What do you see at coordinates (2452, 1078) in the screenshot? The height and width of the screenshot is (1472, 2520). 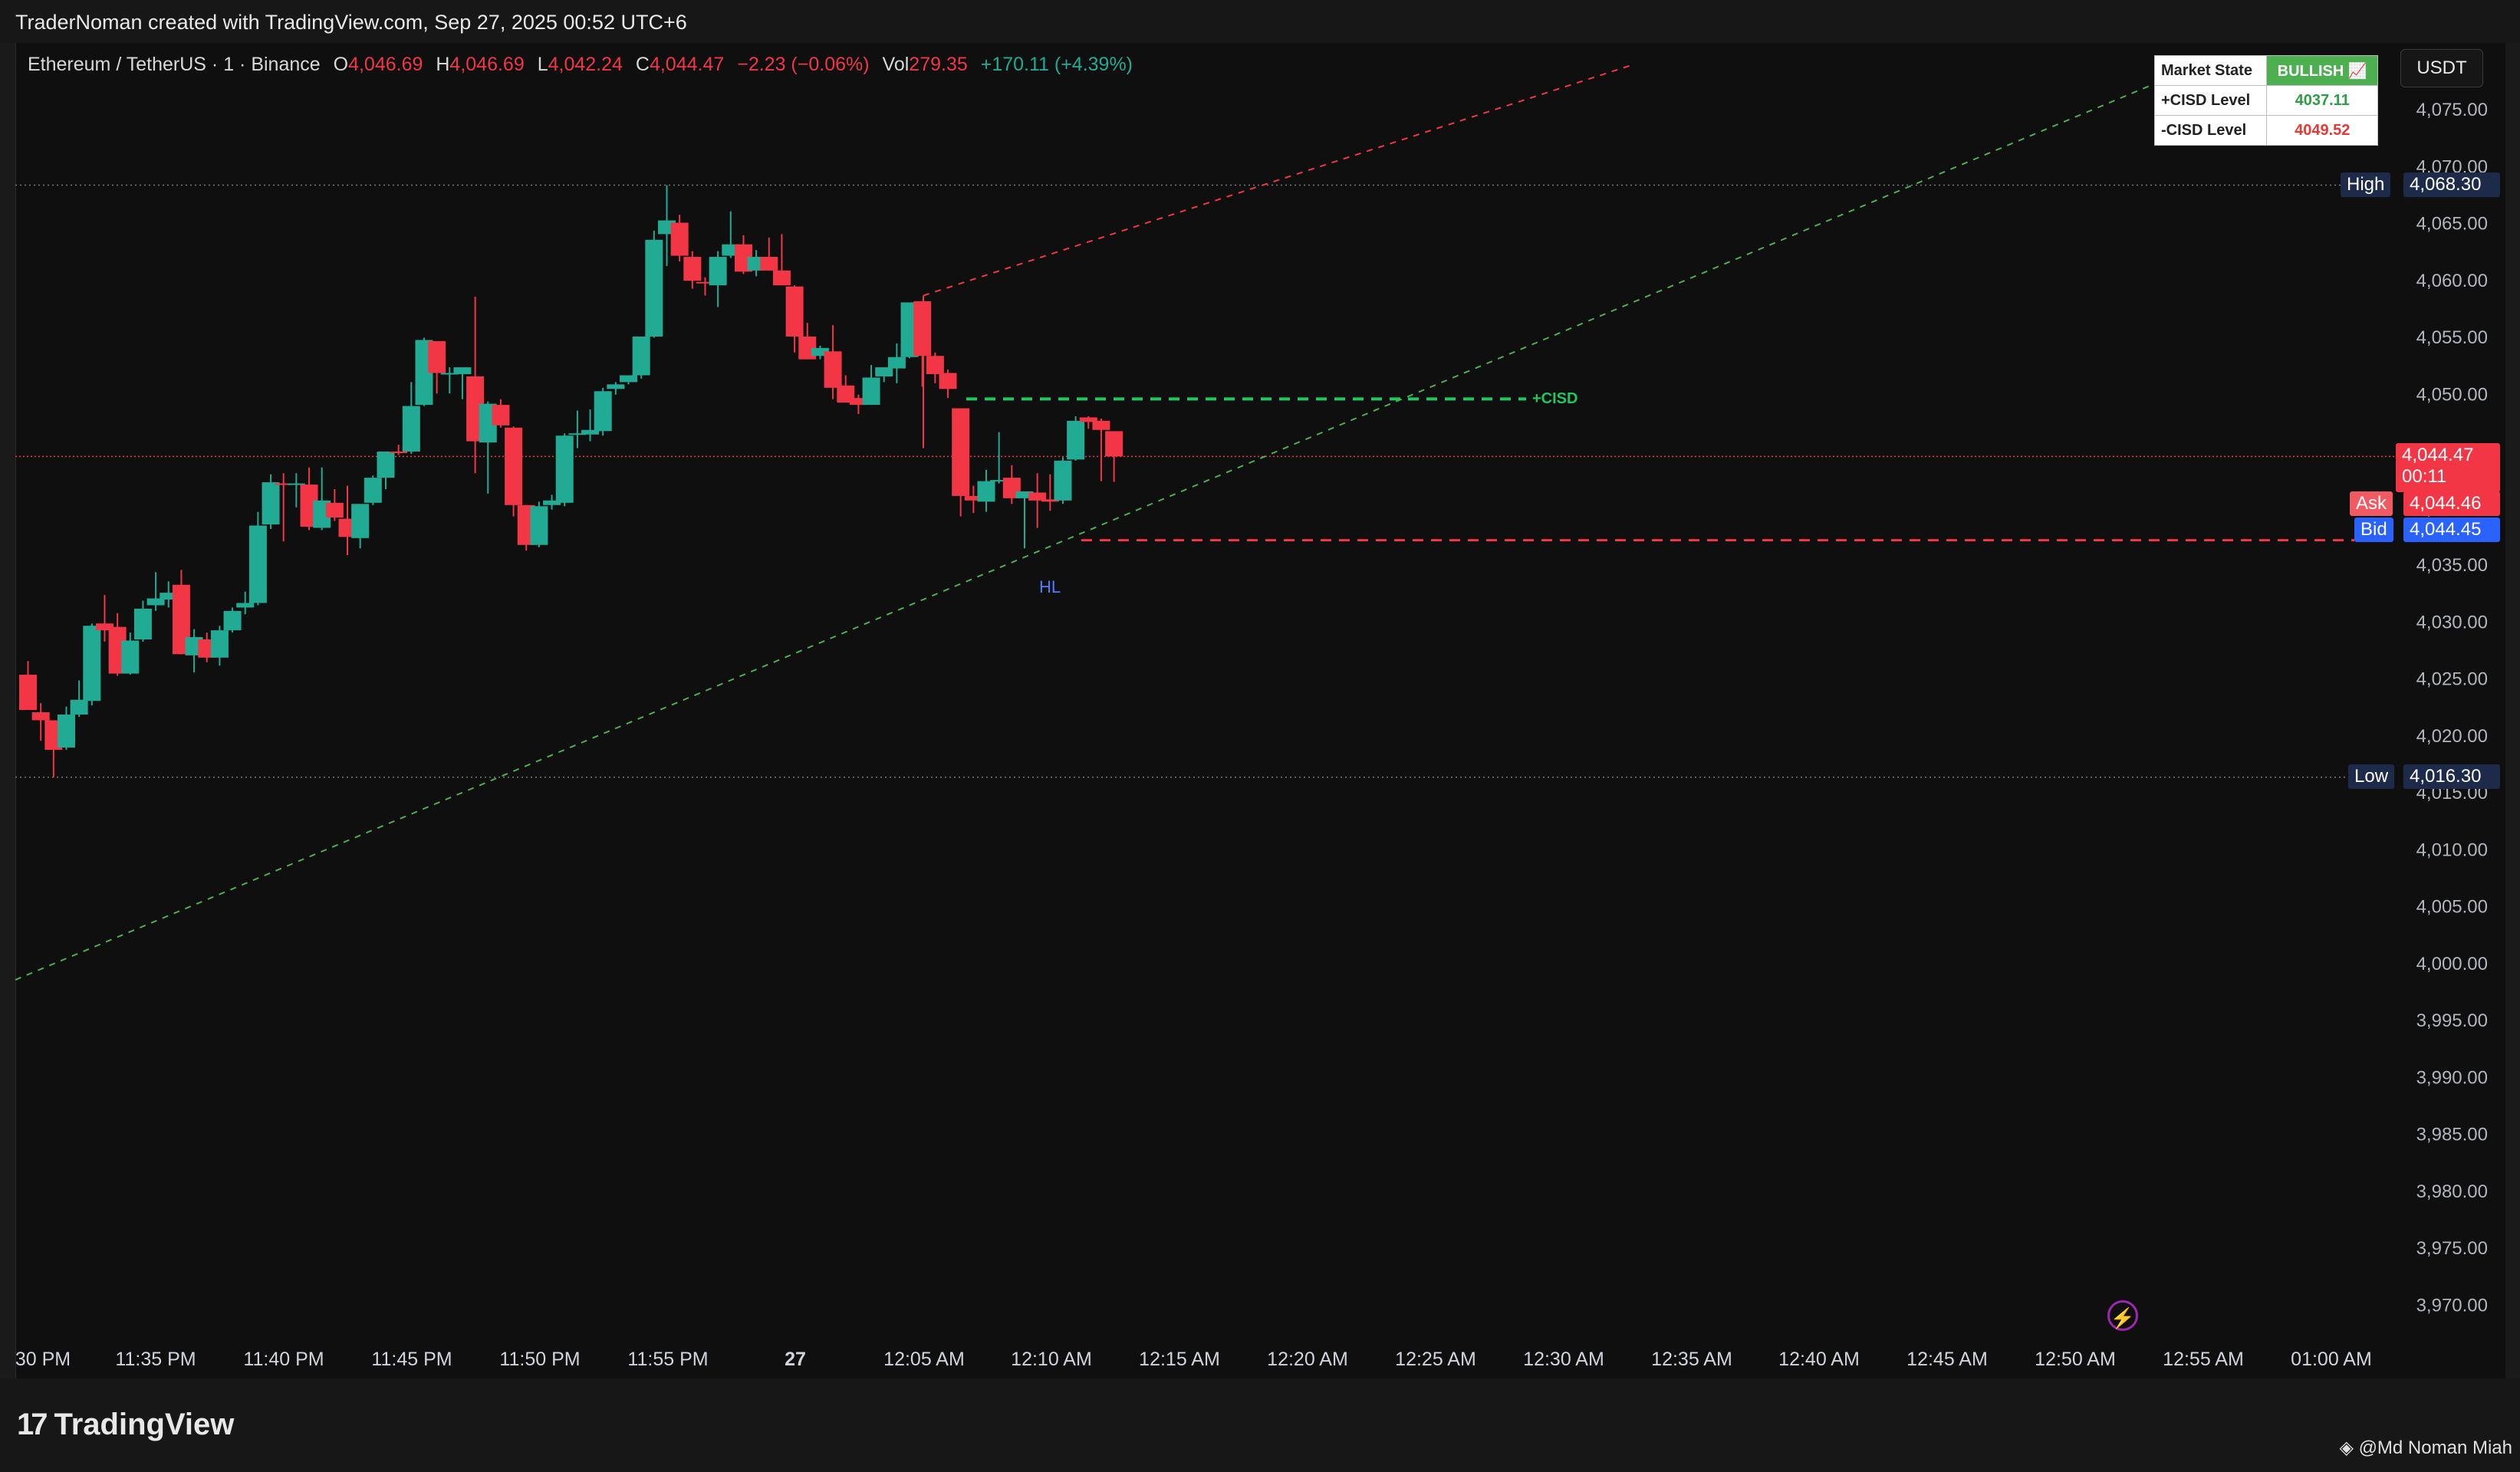 I see `y-tick-label: 3,990.00` at bounding box center [2452, 1078].